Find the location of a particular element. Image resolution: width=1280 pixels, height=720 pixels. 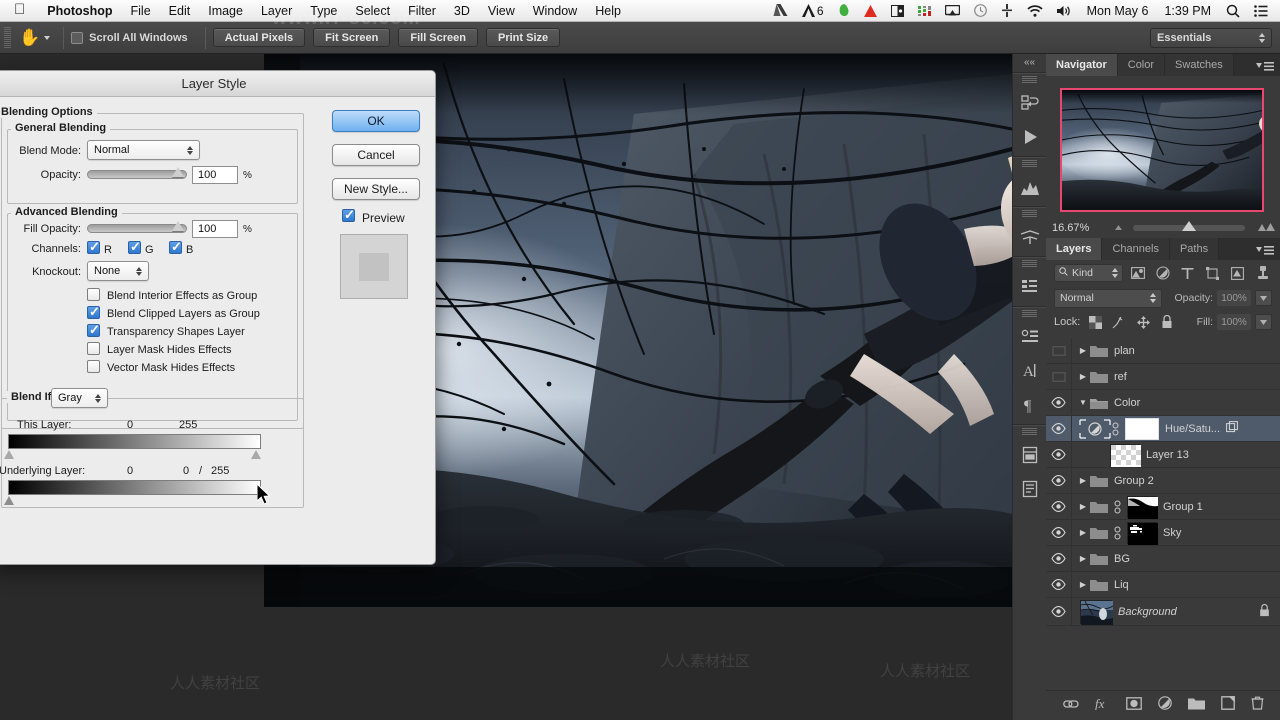

hand-tool-icon: ✋ is located at coordinates (33, 37).